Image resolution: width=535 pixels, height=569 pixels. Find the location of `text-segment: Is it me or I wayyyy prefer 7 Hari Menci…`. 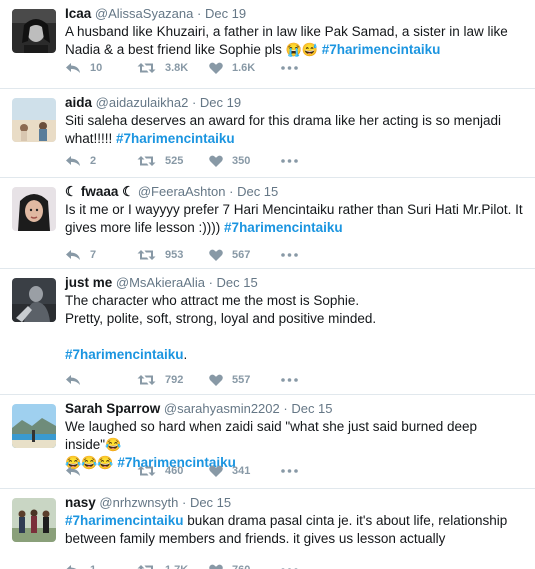

text-segment: Is it me or I wayyyy prefer 7 Hari Menci… is located at coordinates (294, 209).